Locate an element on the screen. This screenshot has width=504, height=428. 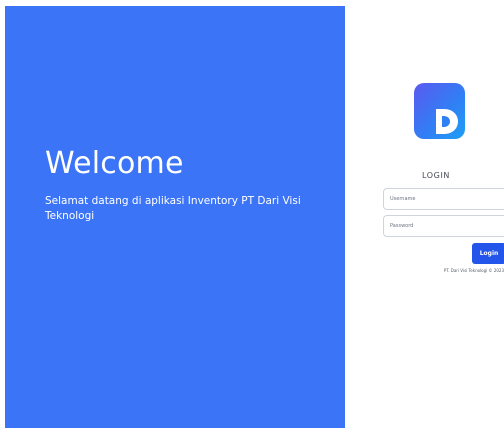
password-input is located at coordinates (443, 226).